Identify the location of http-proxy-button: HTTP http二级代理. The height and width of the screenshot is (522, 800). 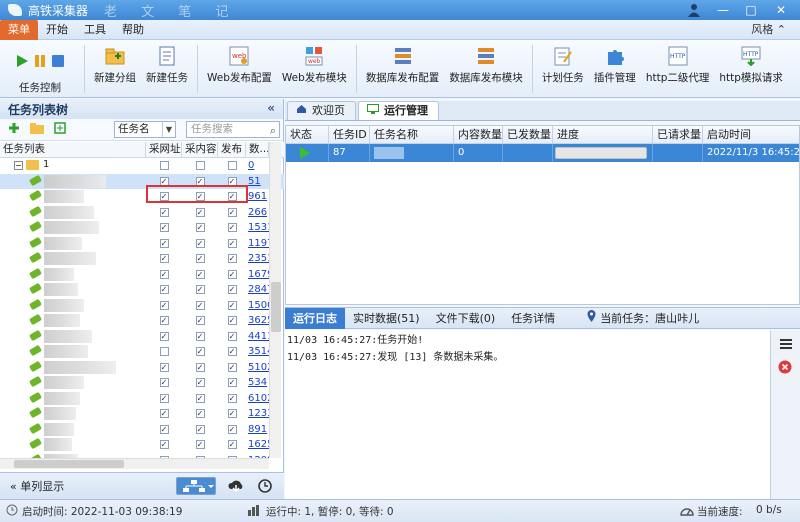
(678, 72).